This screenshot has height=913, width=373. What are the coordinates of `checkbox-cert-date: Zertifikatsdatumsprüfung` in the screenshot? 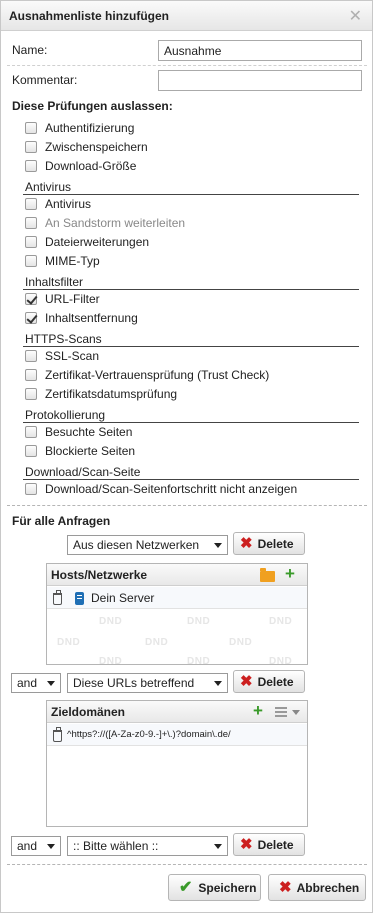 It's located at (101, 394).